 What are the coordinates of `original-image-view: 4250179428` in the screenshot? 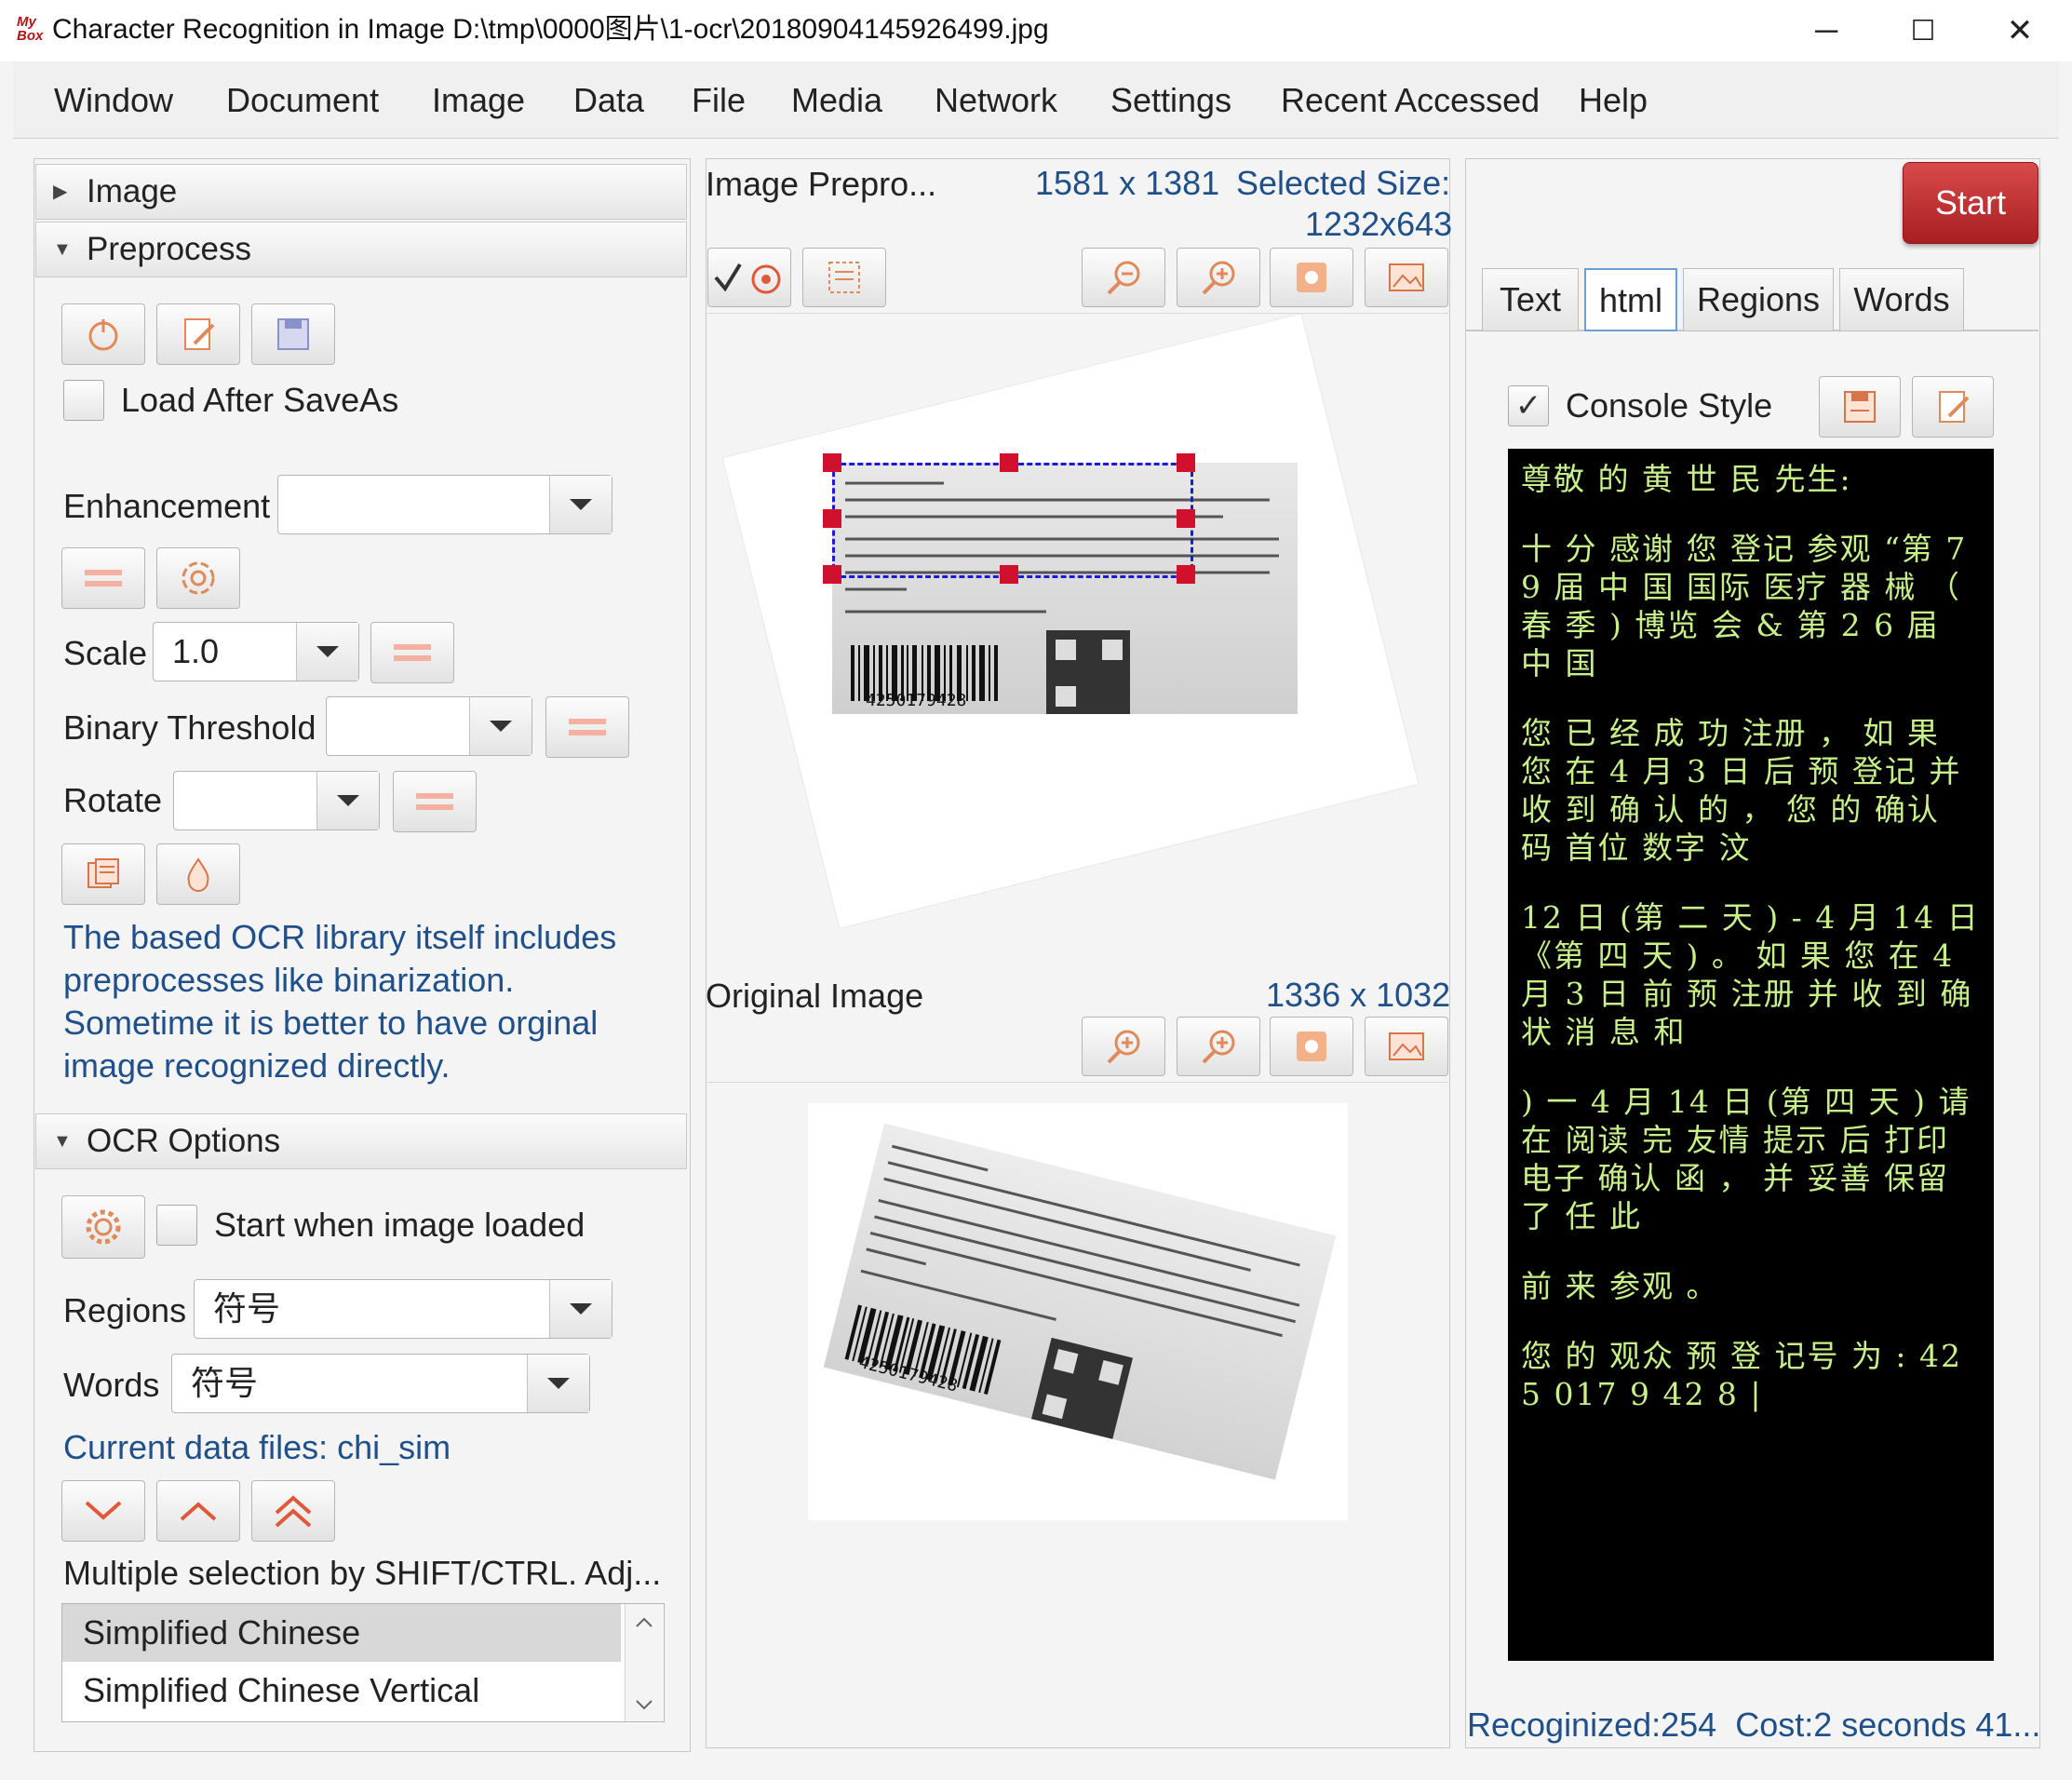 It's located at (1077, 1414).